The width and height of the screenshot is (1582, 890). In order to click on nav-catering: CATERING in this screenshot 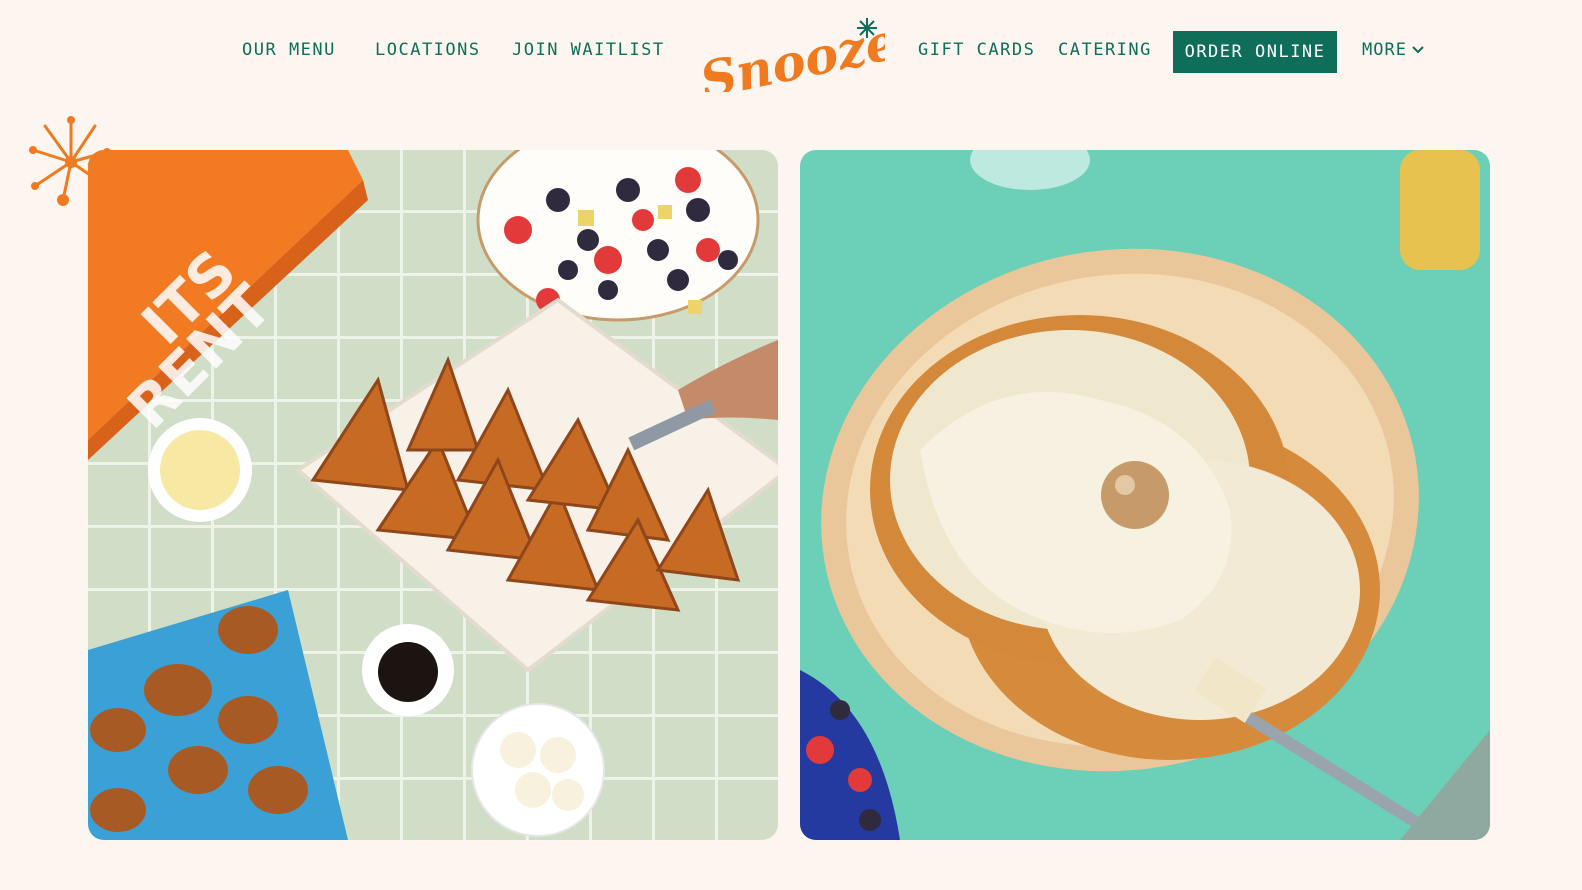, I will do `click(1105, 50)`.